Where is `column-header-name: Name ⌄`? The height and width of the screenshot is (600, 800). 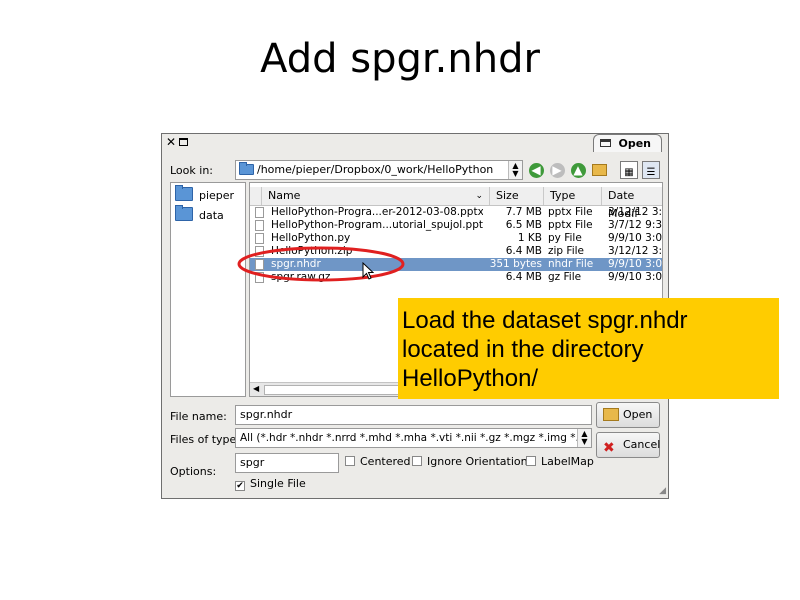
column-header-name: Name ⌄ is located at coordinates (376, 196).